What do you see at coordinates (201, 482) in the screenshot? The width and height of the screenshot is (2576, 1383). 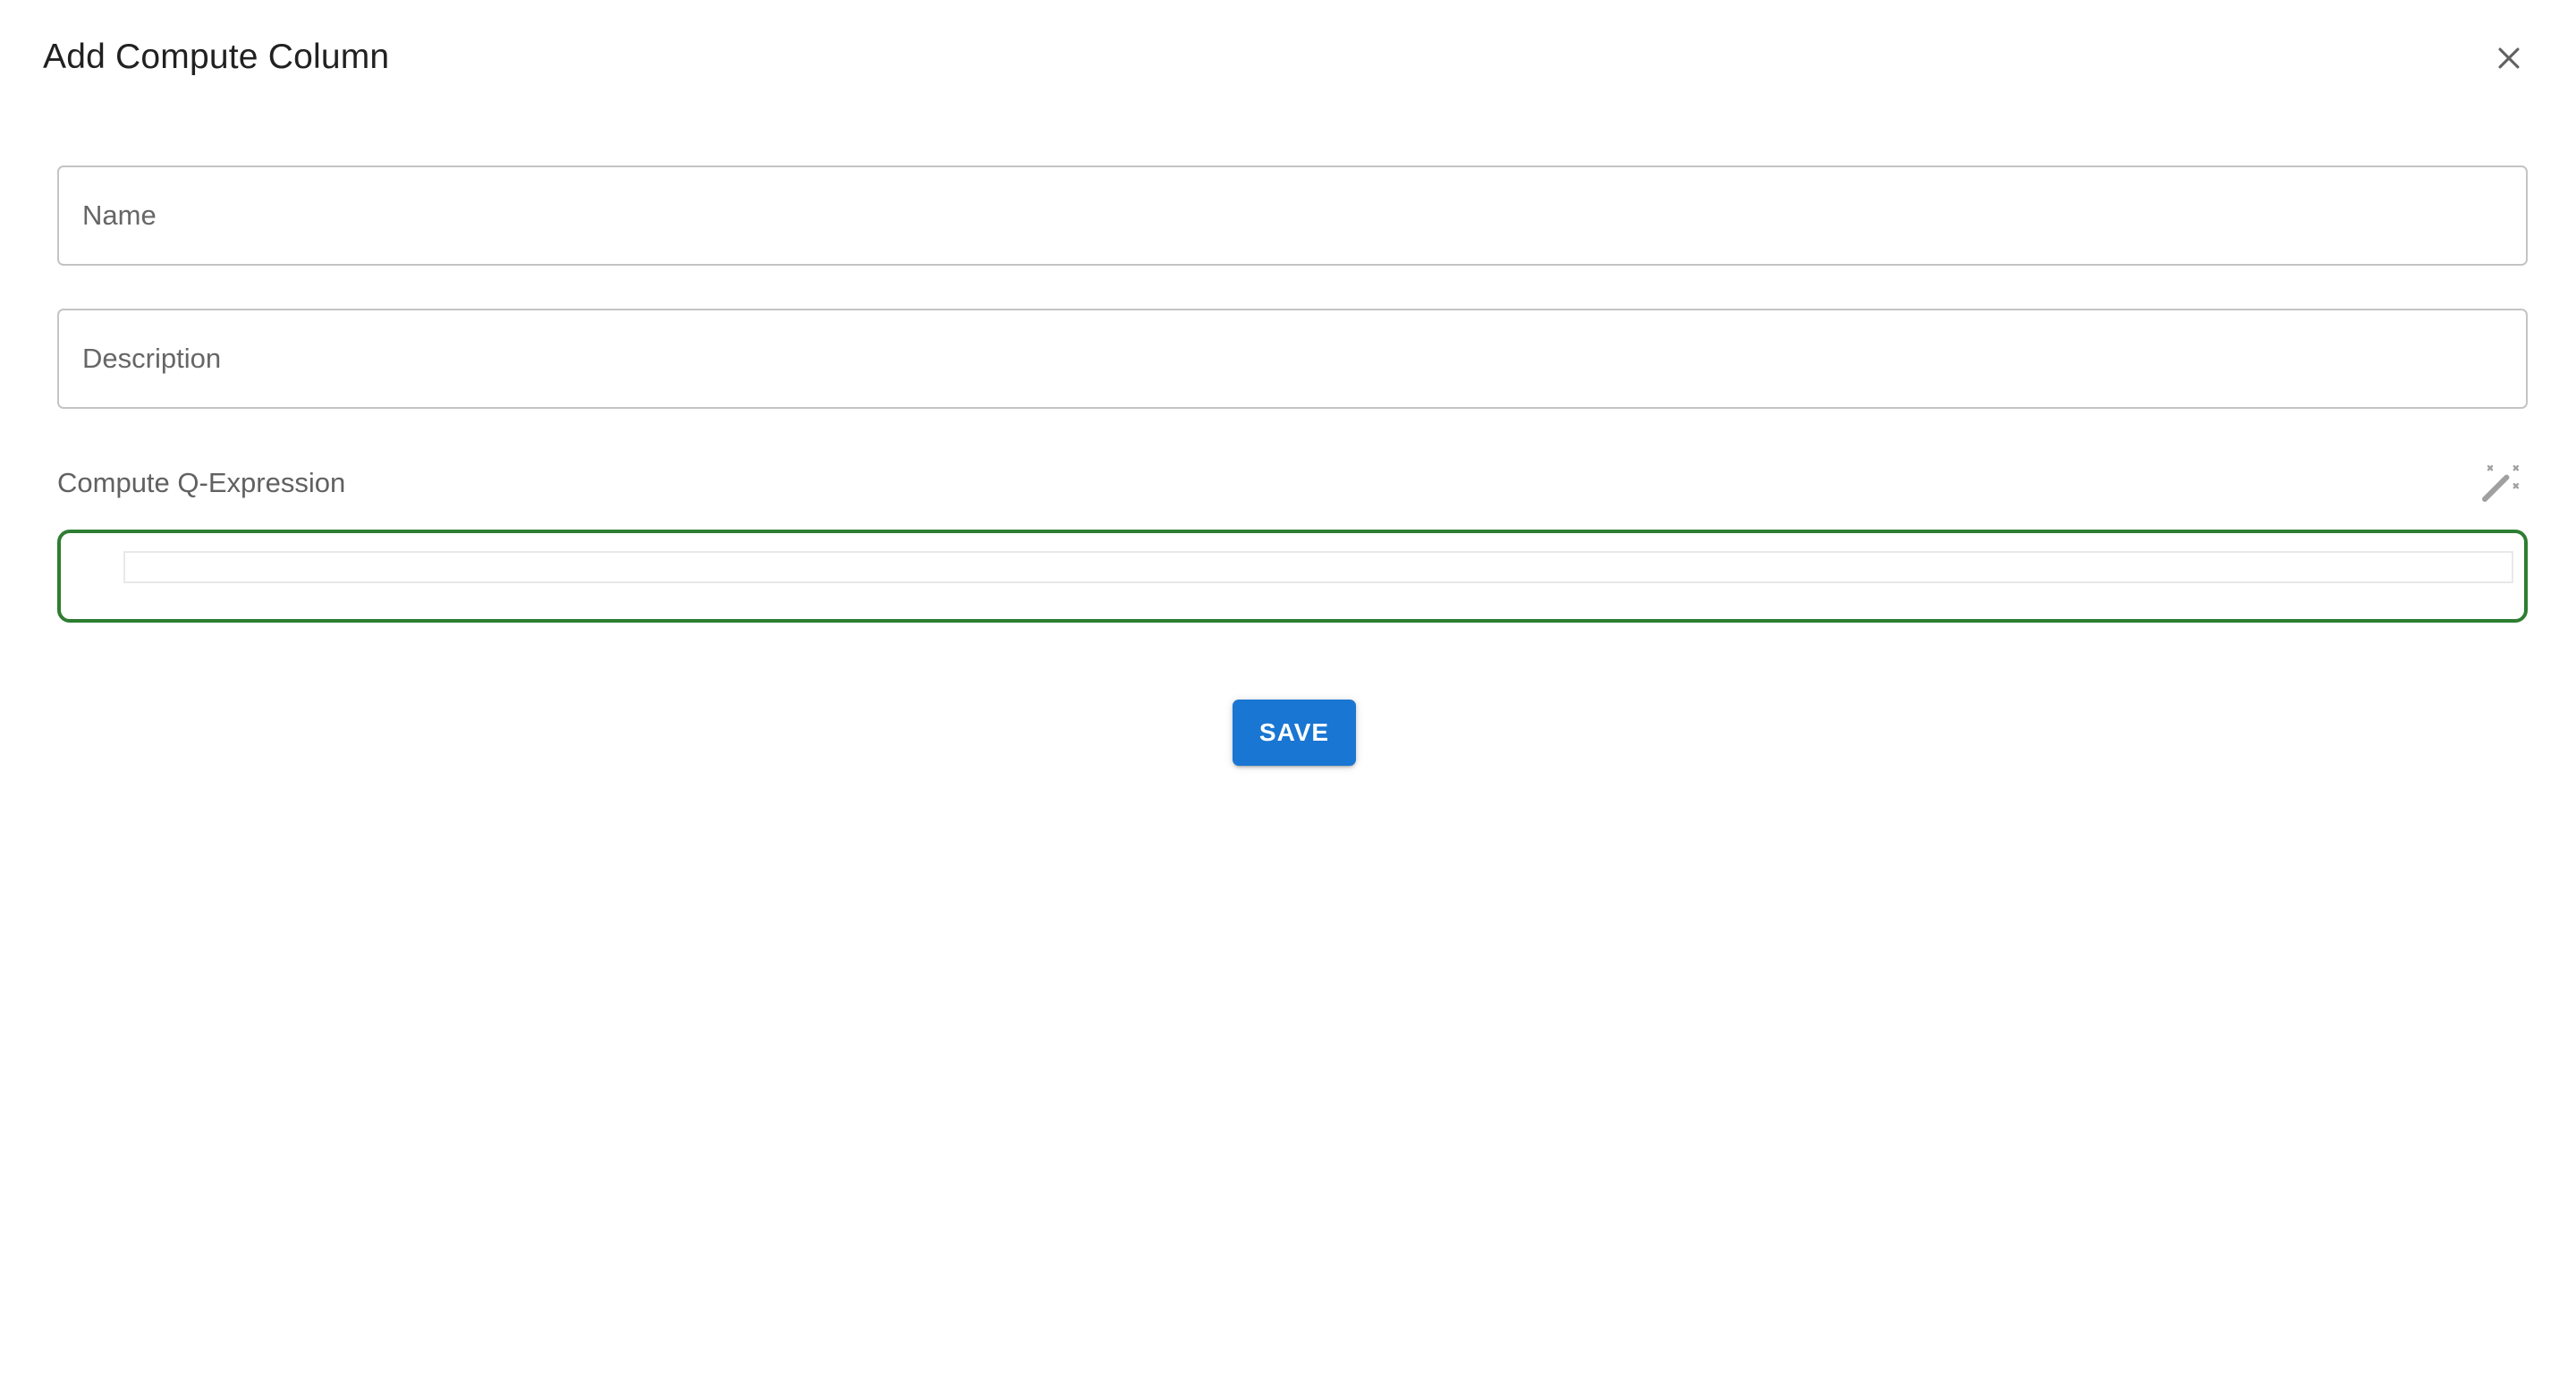 I see `expression-label: Compute Q-Expression` at bounding box center [201, 482].